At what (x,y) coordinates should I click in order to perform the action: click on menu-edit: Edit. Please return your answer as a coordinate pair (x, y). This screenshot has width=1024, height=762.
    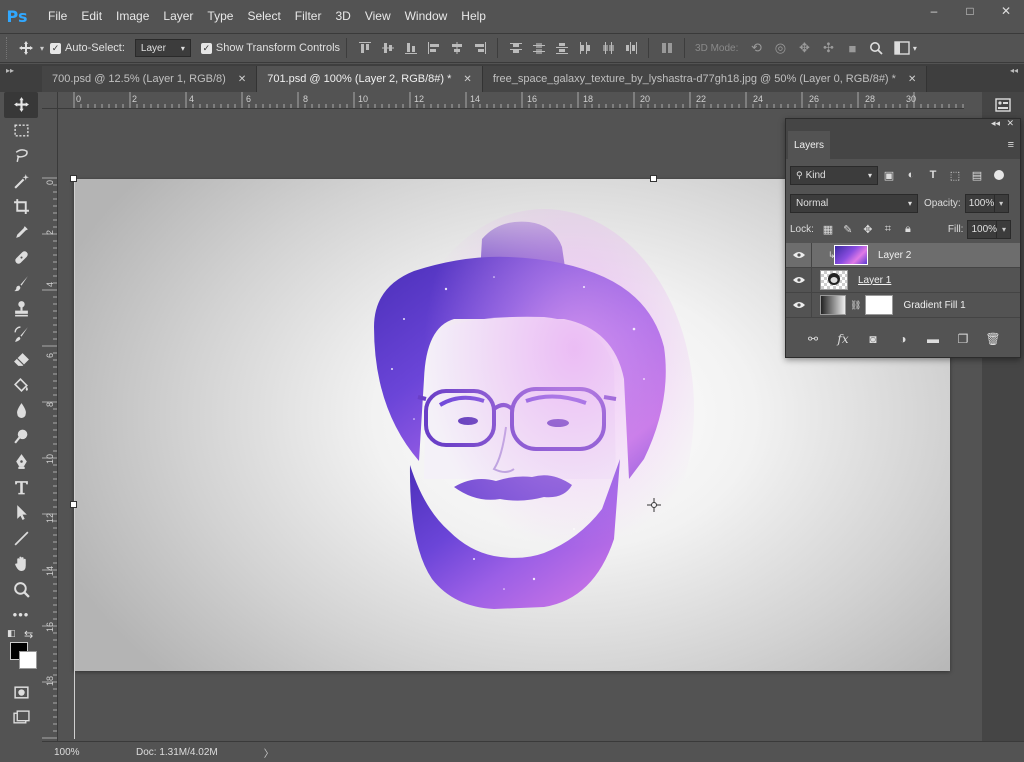
    Looking at the image, I should click on (91, 16).